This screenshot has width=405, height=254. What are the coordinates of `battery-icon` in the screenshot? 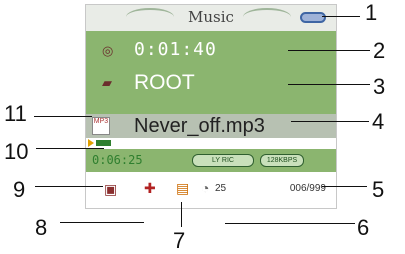 It's located at (313, 17).